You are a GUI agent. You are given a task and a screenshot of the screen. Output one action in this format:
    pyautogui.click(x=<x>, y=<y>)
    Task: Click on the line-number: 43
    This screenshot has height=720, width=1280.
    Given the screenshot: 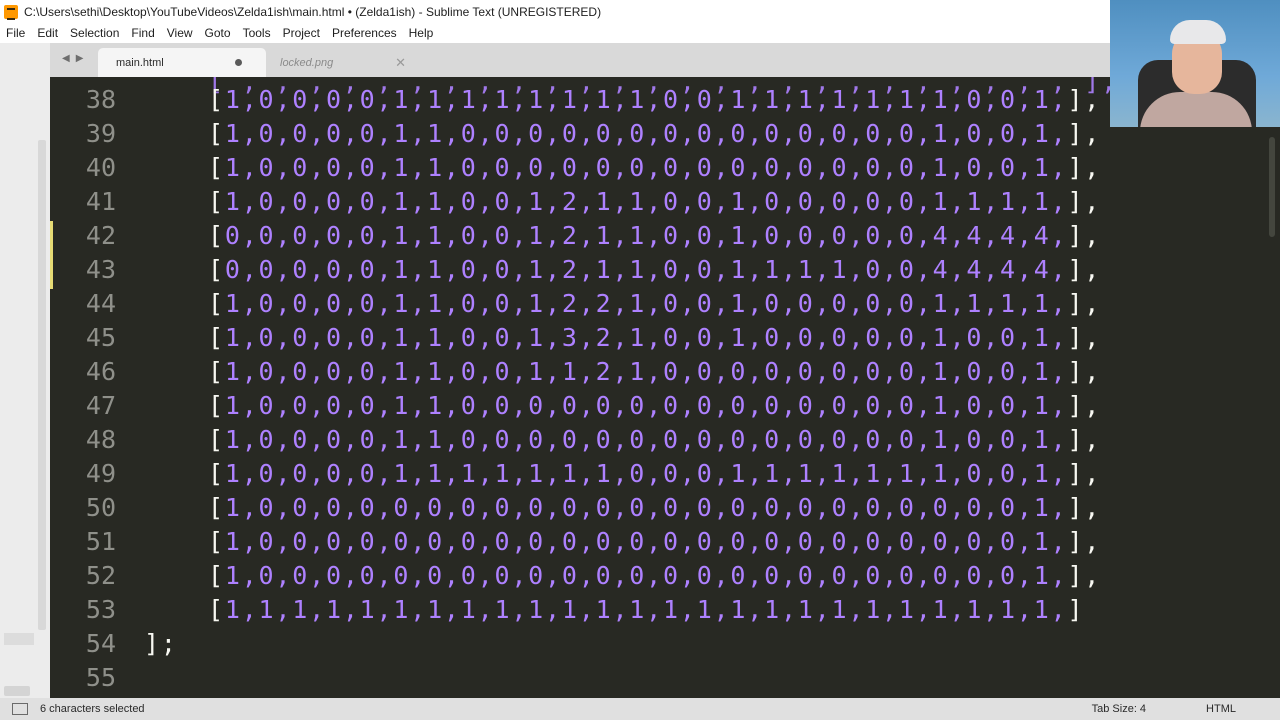 What is the action you would take?
    pyautogui.click(x=100, y=269)
    